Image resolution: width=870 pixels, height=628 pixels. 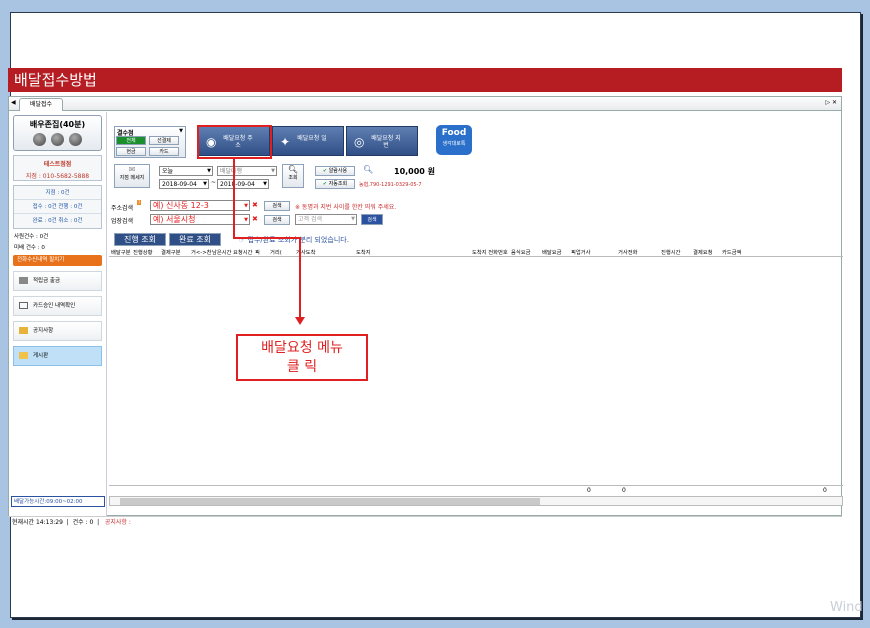 What do you see at coordinates (552, 252) in the screenshot?
I see `column-header: 배달요금` at bounding box center [552, 252].